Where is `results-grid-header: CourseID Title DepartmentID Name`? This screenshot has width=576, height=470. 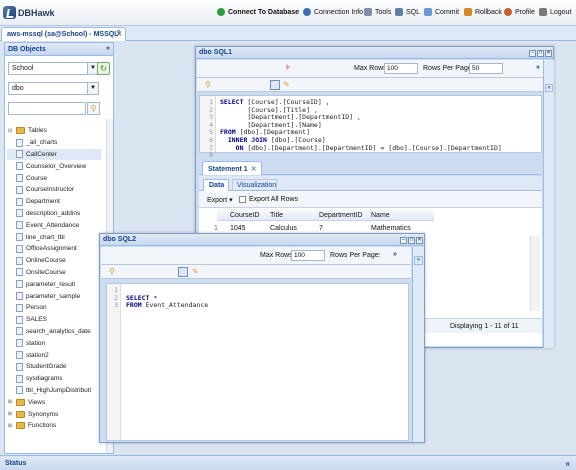 results-grid-header: CourseID Title DepartmentID Name is located at coordinates (325, 215).